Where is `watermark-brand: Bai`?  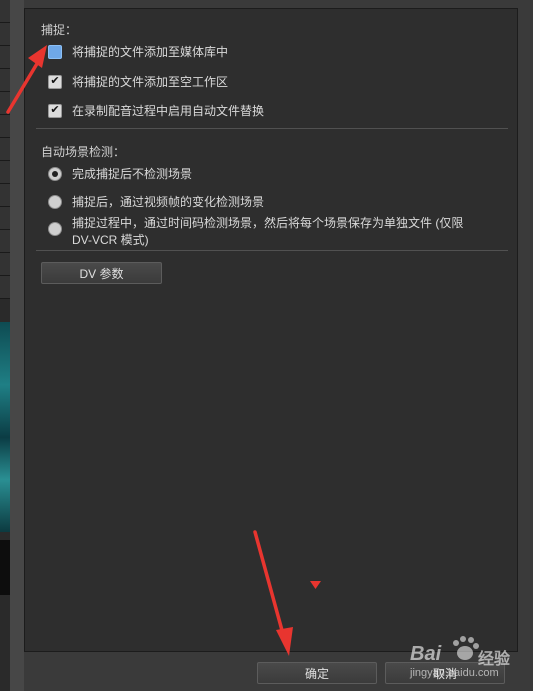
watermark-brand: Bai is located at coordinates (426, 654).